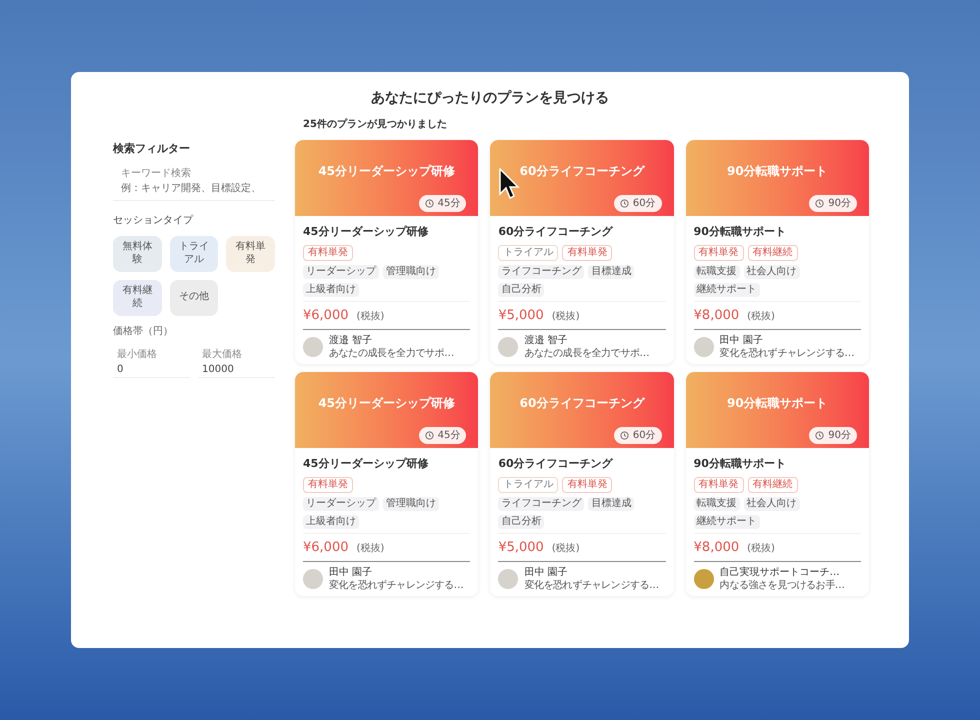  Describe the element at coordinates (143, 331) in the screenshot. I see `price-label: 価格帯（円）` at that location.